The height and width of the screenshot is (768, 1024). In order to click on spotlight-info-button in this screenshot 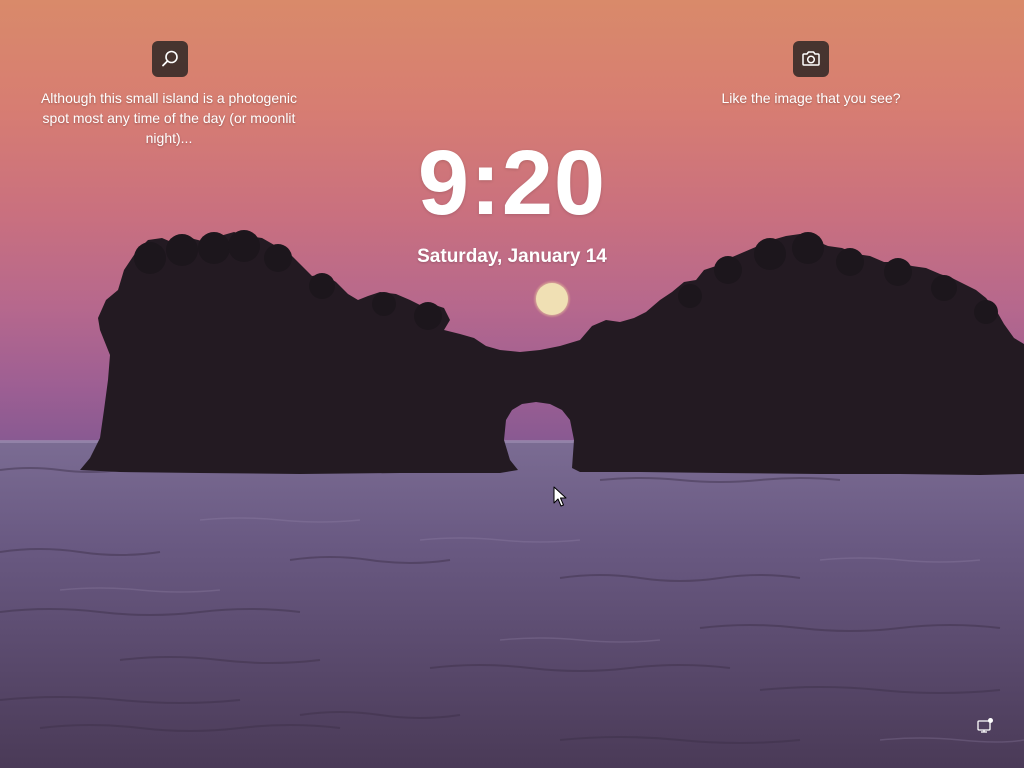, I will do `click(170, 59)`.